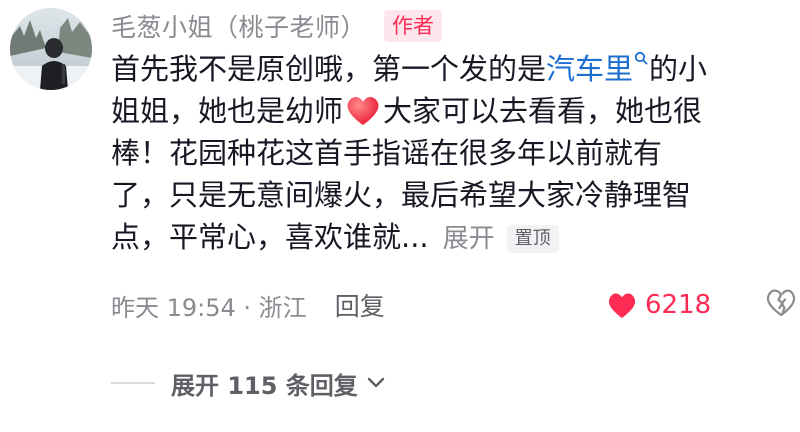  I want to click on like-count: 6218, so click(678, 305).